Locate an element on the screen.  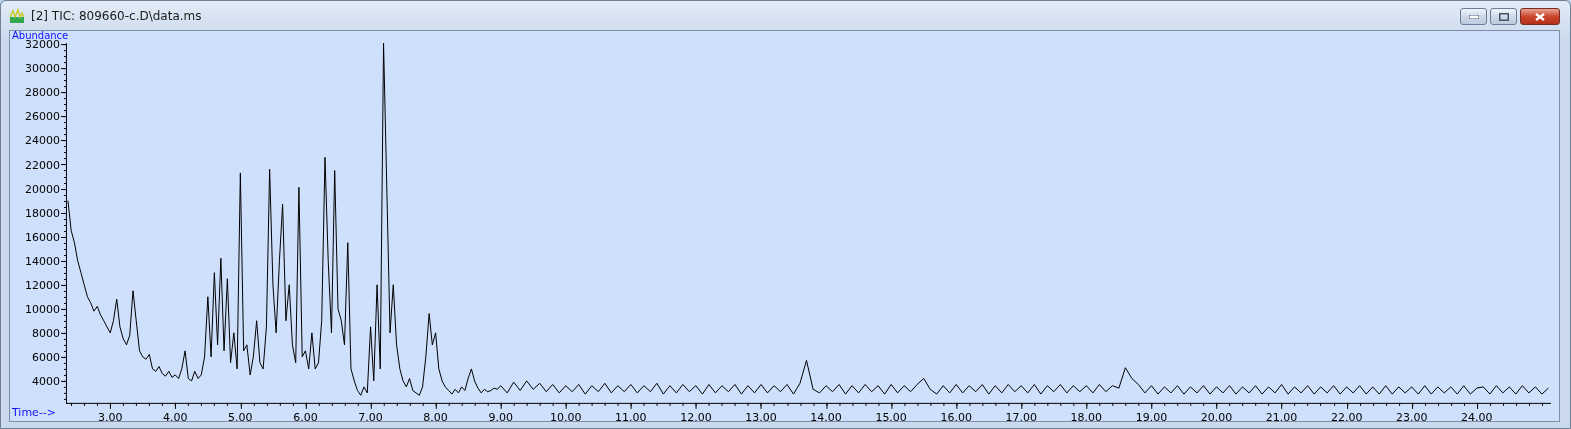
x-tick-label: 6.00 is located at coordinates (305, 415).